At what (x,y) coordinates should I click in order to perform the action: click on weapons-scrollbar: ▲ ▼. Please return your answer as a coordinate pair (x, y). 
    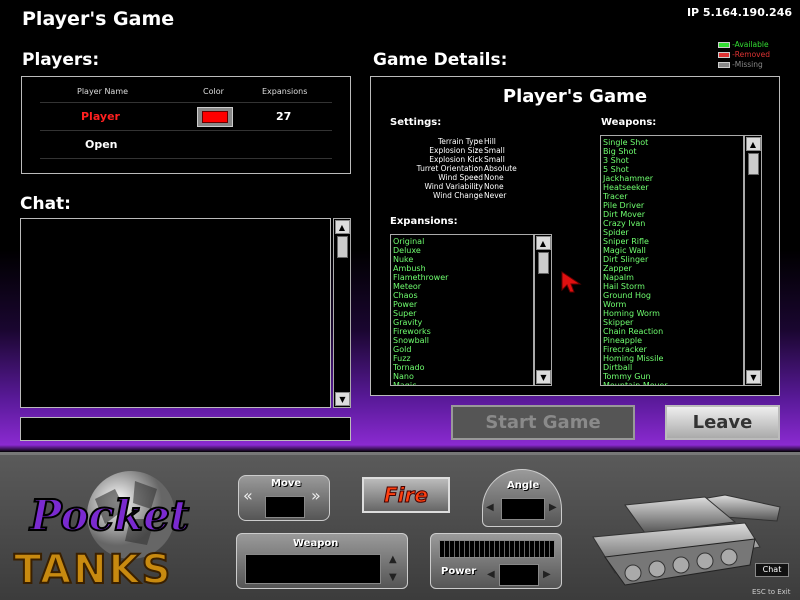
    Looking at the image, I should click on (753, 260).